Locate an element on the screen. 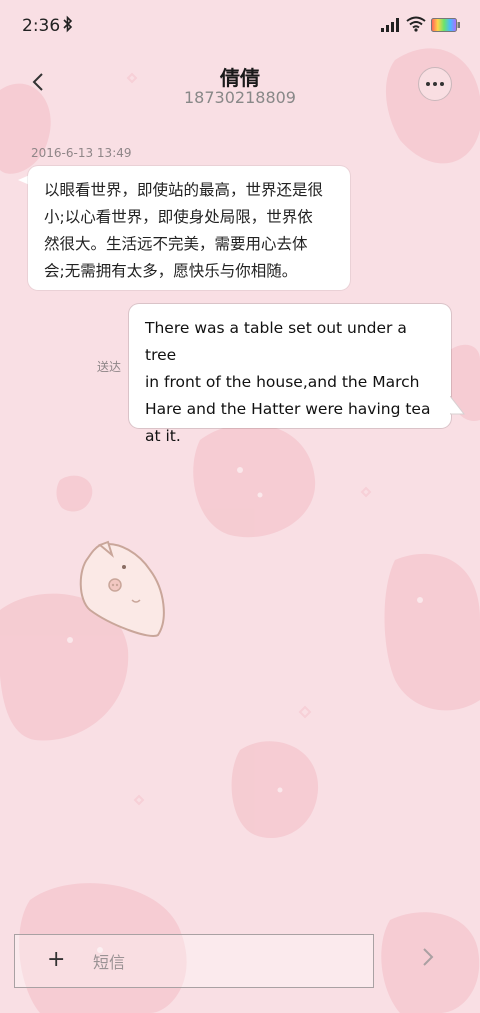  incoming-message-line: 小;以心看世界，即使身处局限，世界依 is located at coordinates (178, 217).